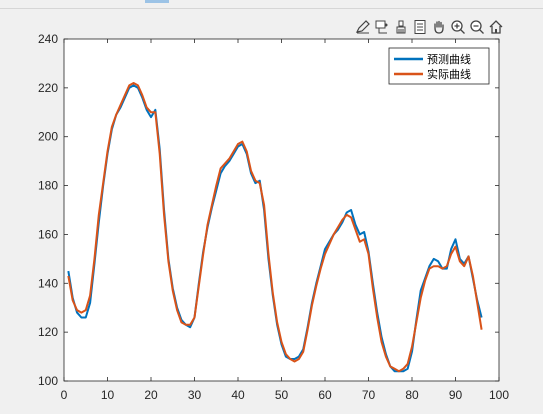  I want to click on x-tick-label: 80, so click(412, 395).